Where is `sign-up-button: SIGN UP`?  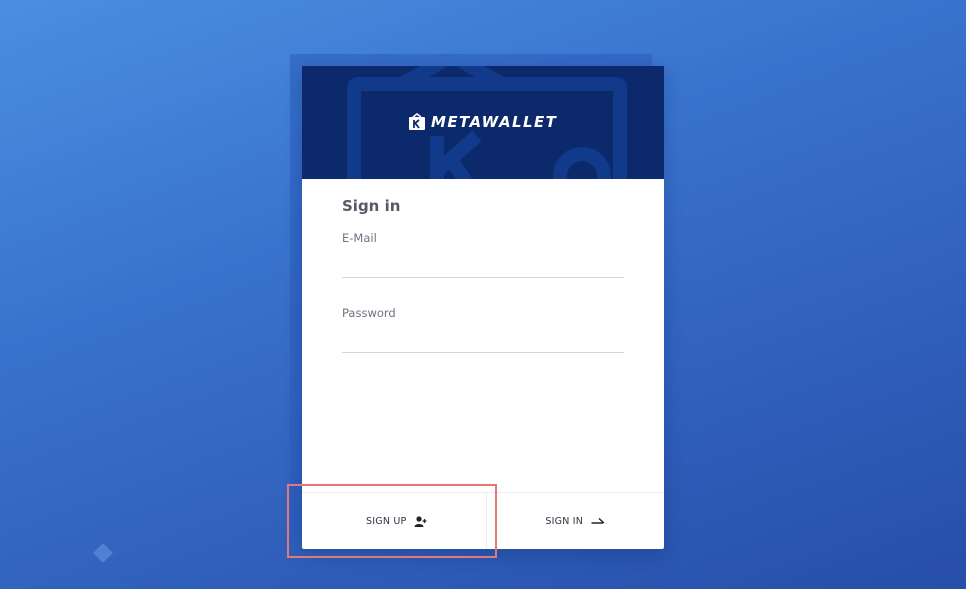 sign-up-button: SIGN UP is located at coordinates (394, 521).